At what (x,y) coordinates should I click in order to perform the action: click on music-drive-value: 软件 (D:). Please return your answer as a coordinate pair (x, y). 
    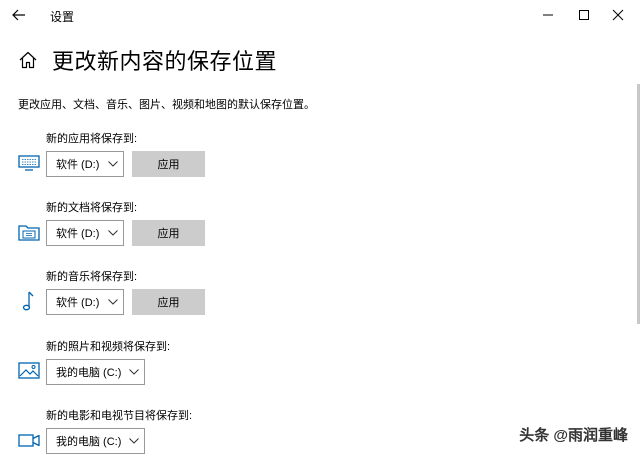
    Looking at the image, I should click on (78, 303).